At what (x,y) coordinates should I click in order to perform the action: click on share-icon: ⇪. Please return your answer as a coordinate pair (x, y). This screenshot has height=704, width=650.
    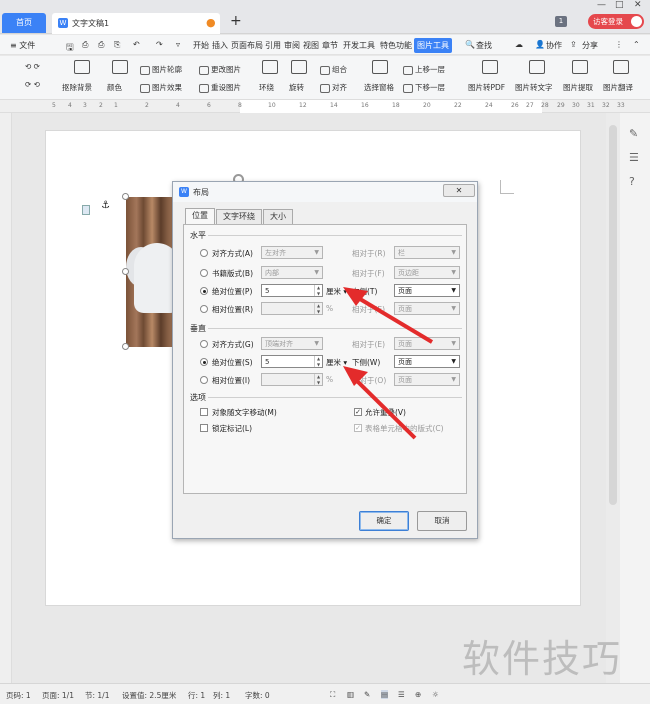
    Looking at the image, I should click on (573, 44).